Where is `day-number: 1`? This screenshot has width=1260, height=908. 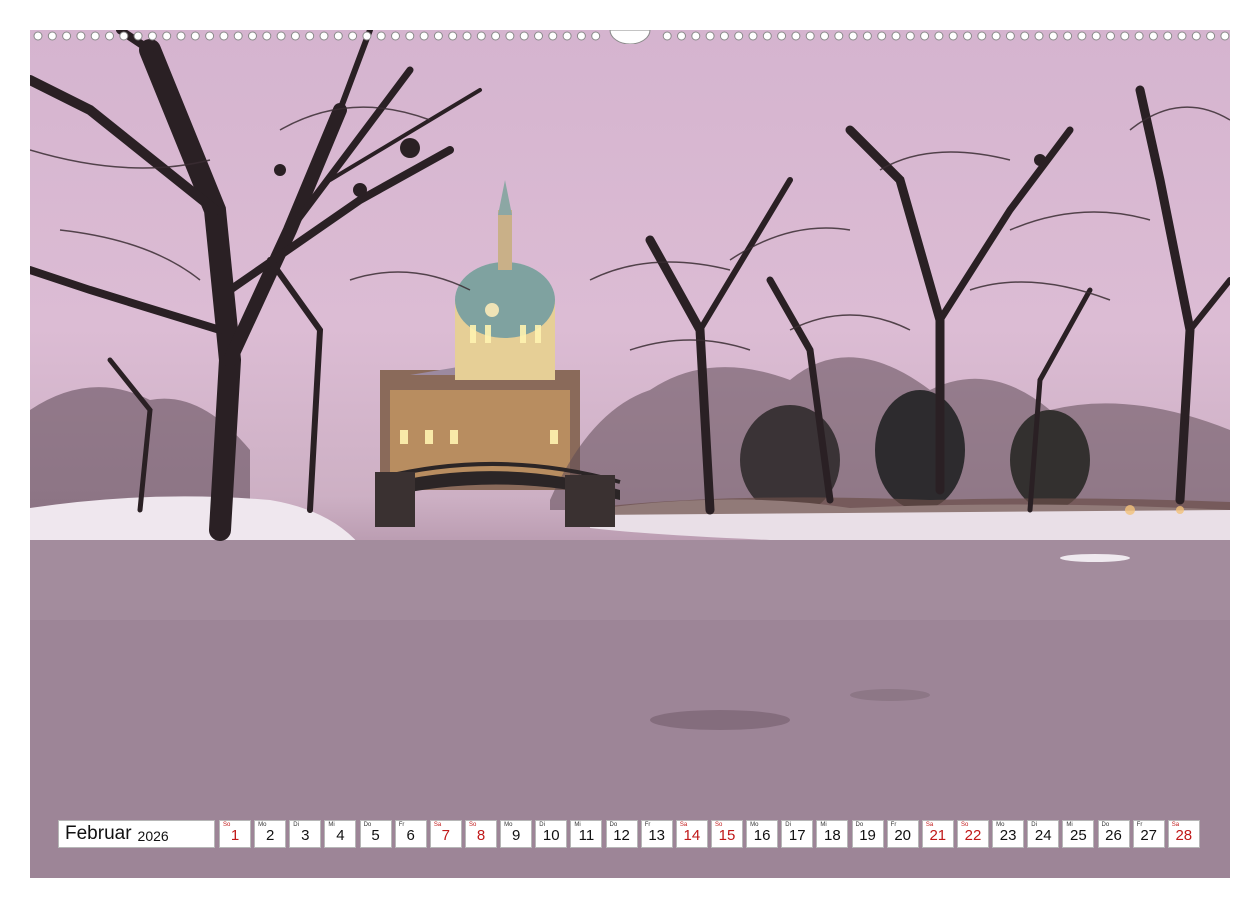 day-number: 1 is located at coordinates (235, 835).